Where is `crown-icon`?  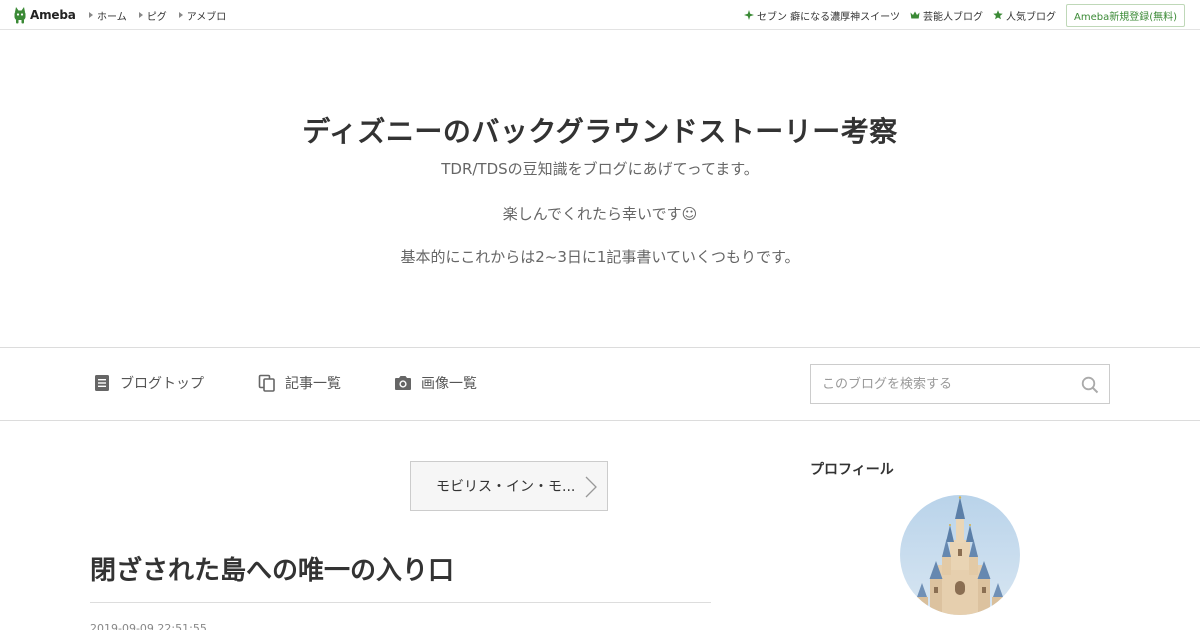 crown-icon is located at coordinates (915, 15).